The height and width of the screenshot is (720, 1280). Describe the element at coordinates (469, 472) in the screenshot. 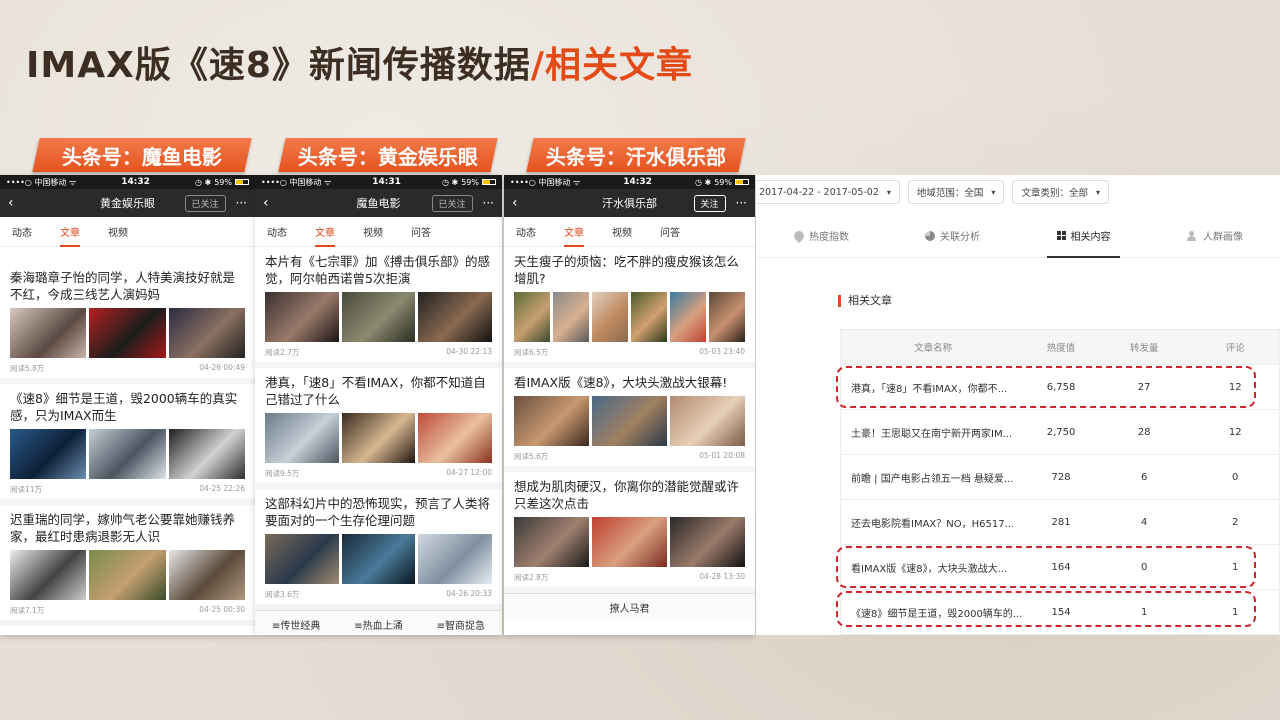

I see `article-date: 04-27 12:00` at that location.